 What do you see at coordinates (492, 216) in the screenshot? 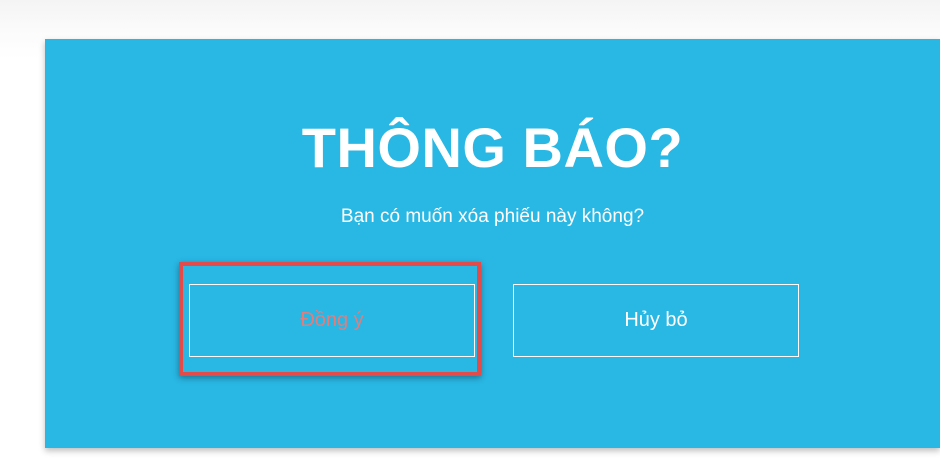
I see `dialog-message: Bạn có muốn xóa phiếu này không?` at bounding box center [492, 216].